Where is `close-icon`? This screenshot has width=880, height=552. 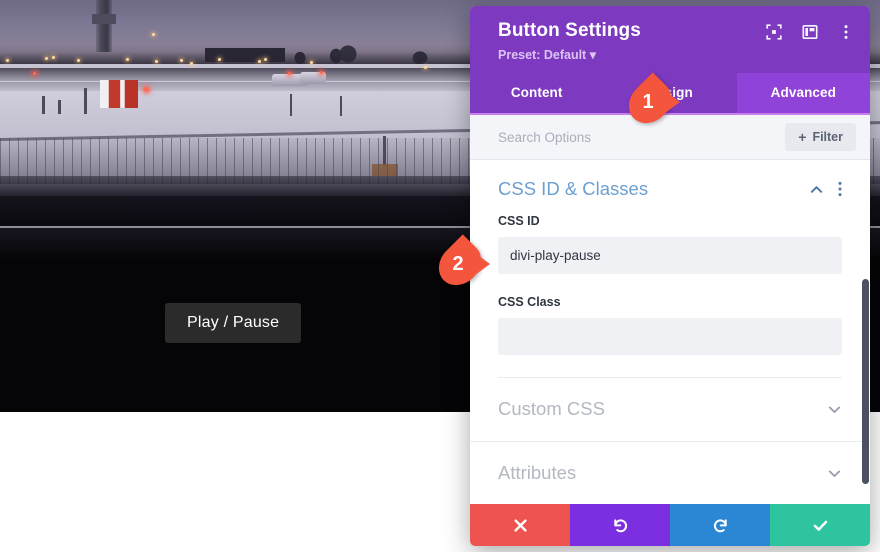
close-icon is located at coordinates (520, 525).